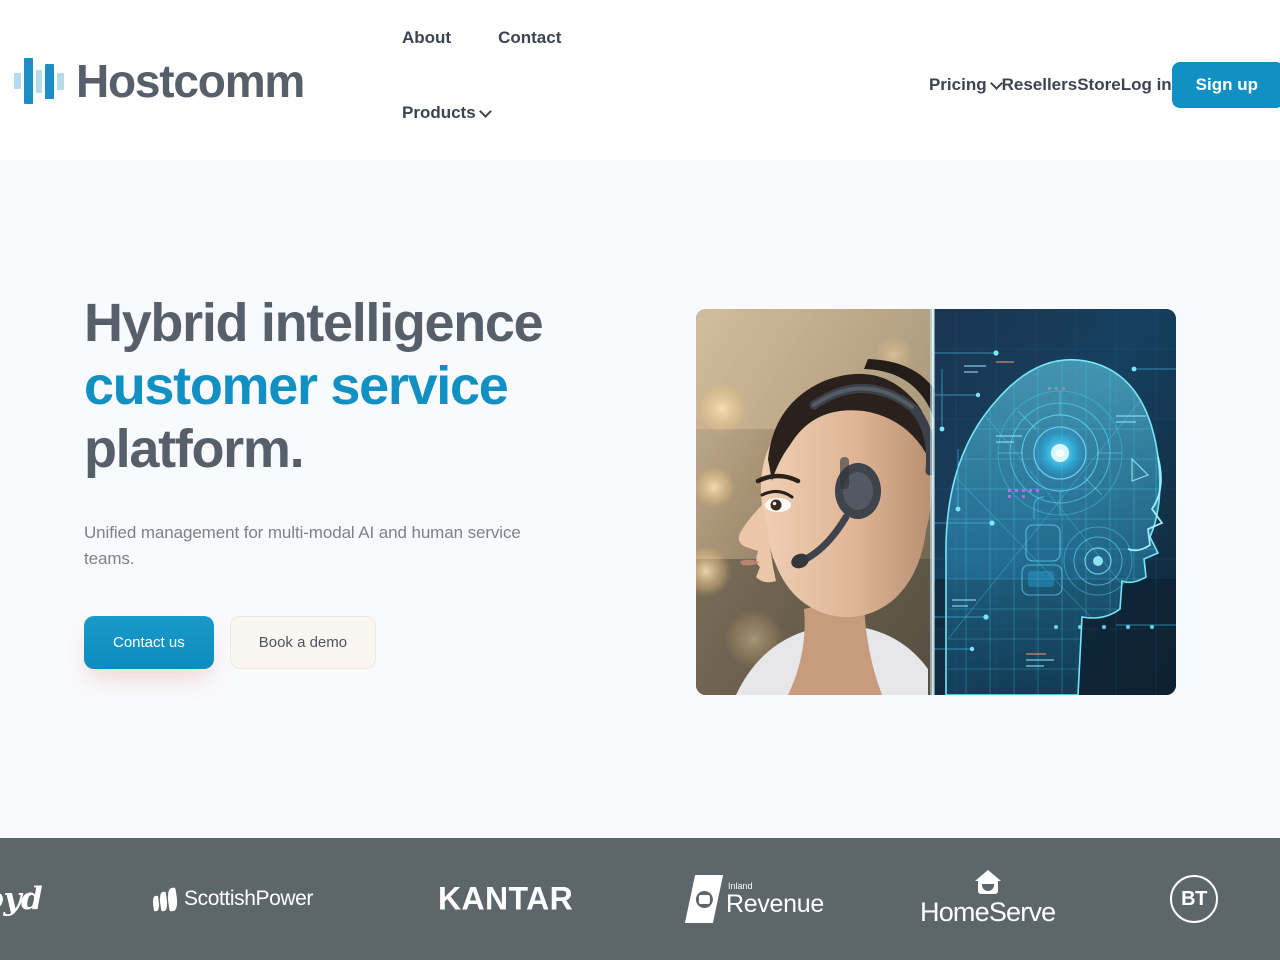 The image size is (1280, 960). Describe the element at coordinates (1040, 85) in the screenshot. I see `nav-item-resellers: Resellers` at that location.